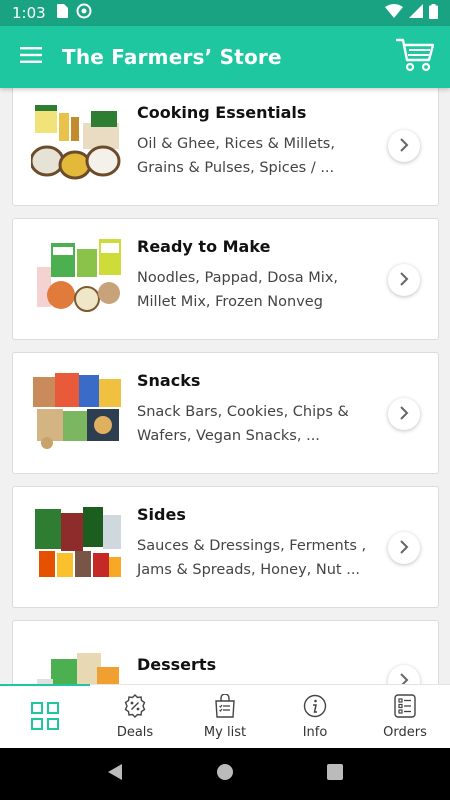  Describe the element at coordinates (236, 144) in the screenshot. I see `category-subtitle-line1: Oil & Ghee, Rices & Millets,` at that location.